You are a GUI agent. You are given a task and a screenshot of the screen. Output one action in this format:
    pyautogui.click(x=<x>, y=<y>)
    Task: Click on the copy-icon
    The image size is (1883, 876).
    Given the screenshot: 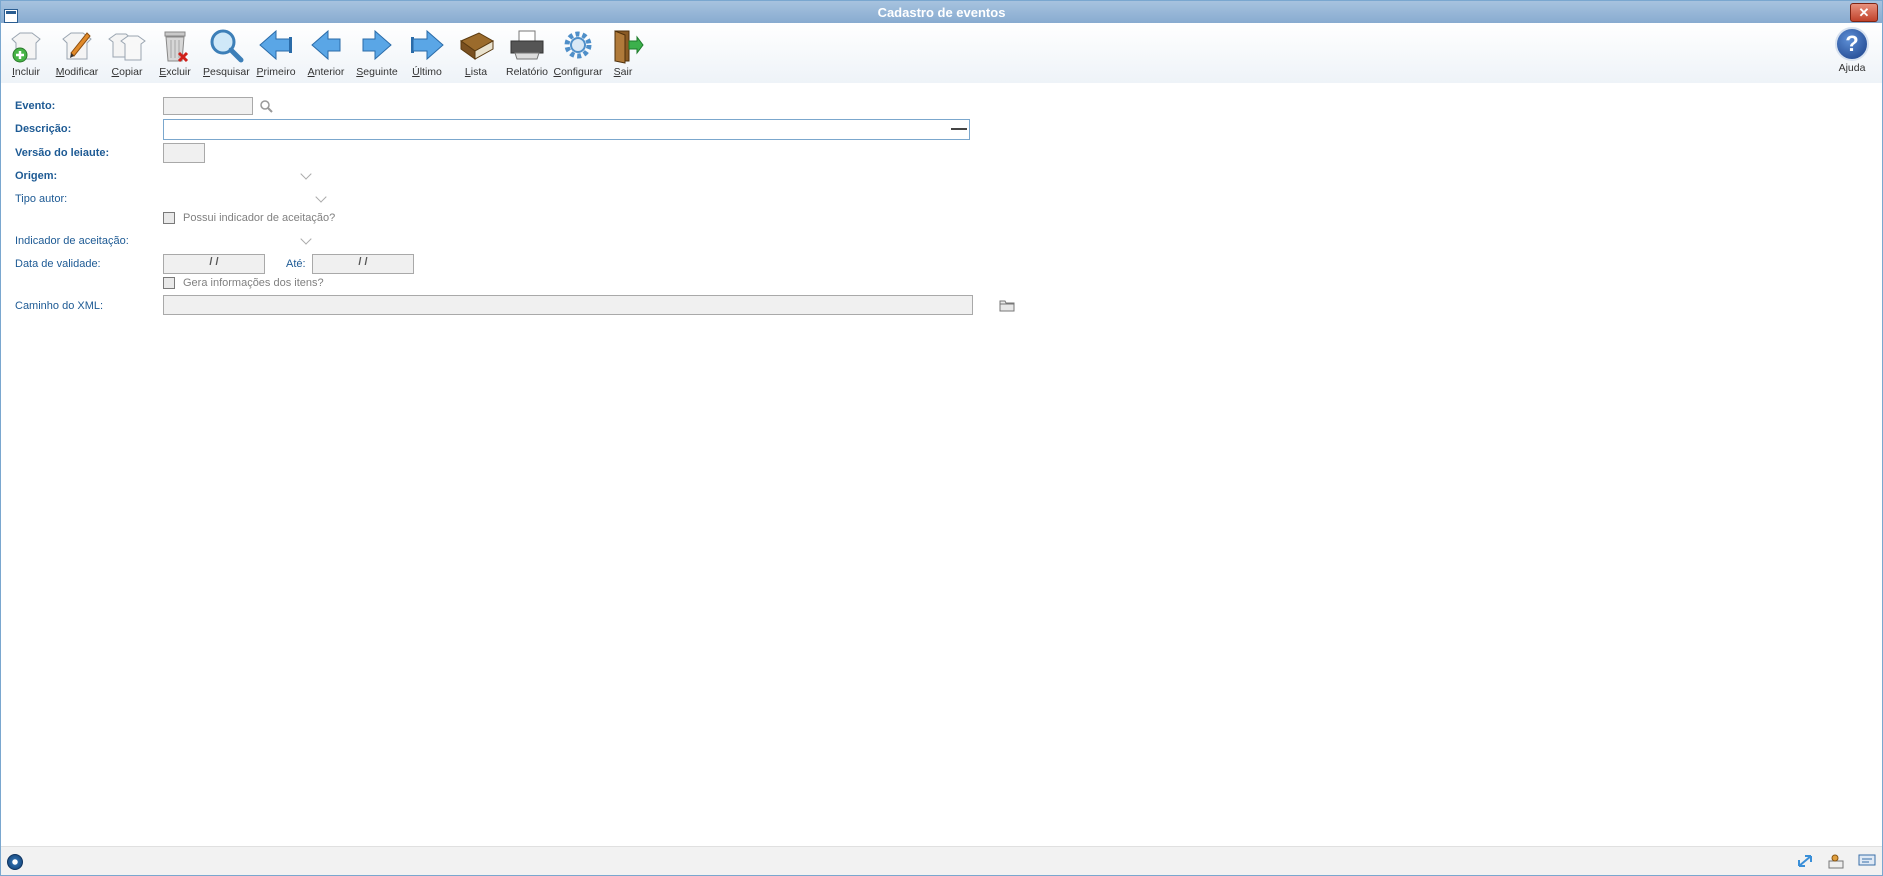 What is the action you would take?
    pyautogui.click(x=127, y=46)
    